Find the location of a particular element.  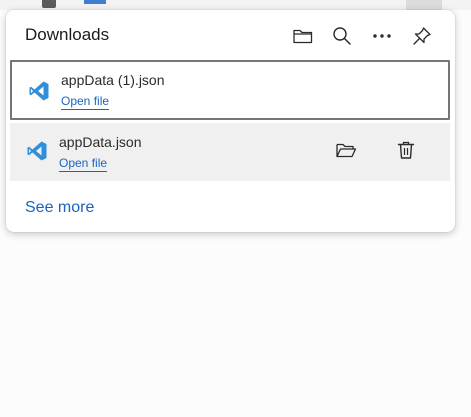

folder-icon is located at coordinates (303, 36).